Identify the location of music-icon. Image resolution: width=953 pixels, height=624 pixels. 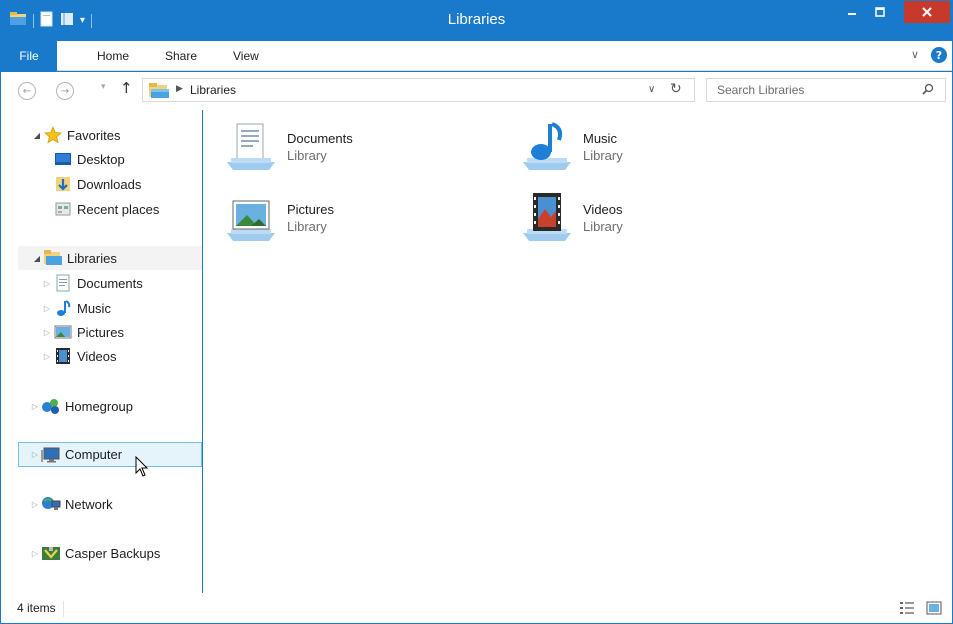
(63, 308).